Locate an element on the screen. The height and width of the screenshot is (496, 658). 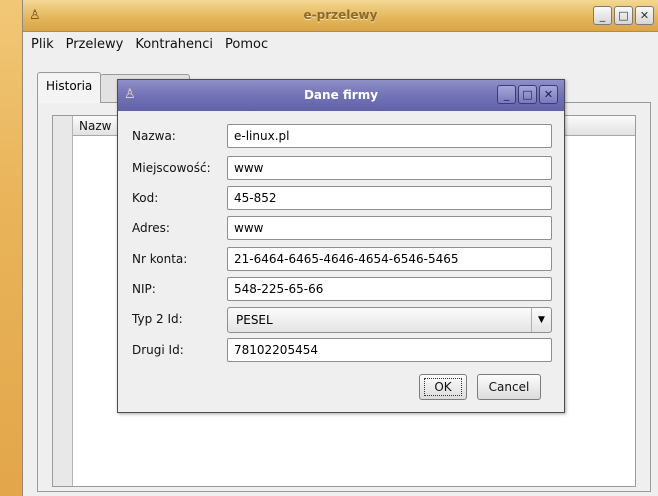
window-title: e-przelewy is located at coordinates (340, 15).